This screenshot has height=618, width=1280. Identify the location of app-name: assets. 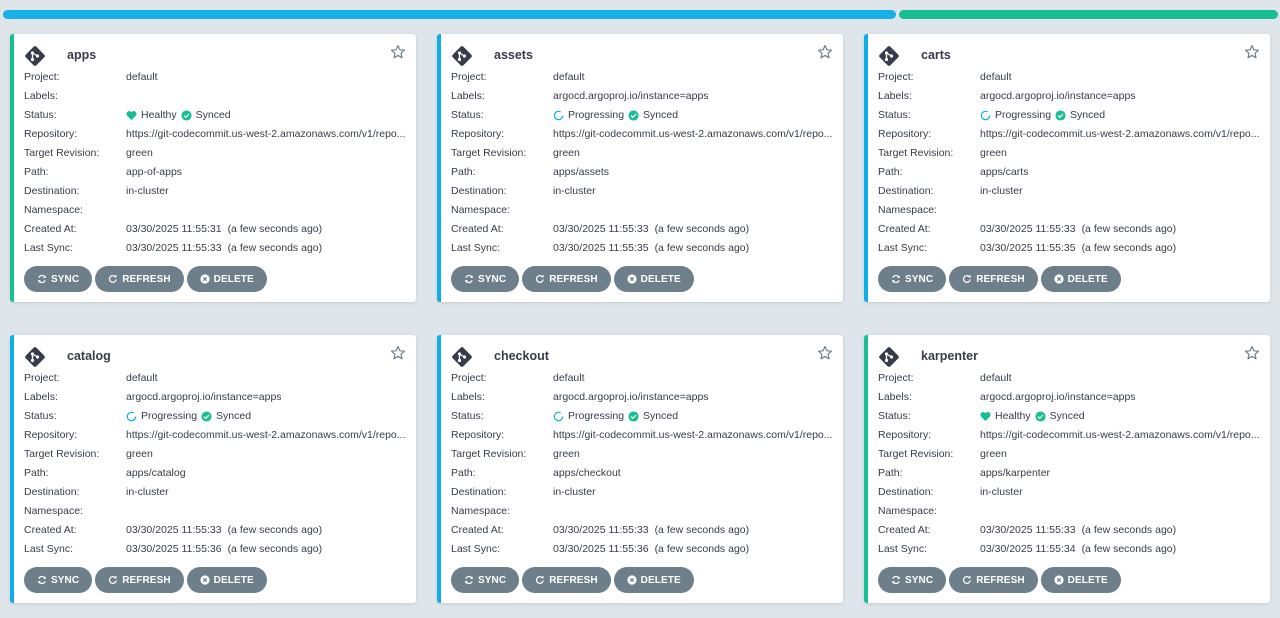
(513, 55).